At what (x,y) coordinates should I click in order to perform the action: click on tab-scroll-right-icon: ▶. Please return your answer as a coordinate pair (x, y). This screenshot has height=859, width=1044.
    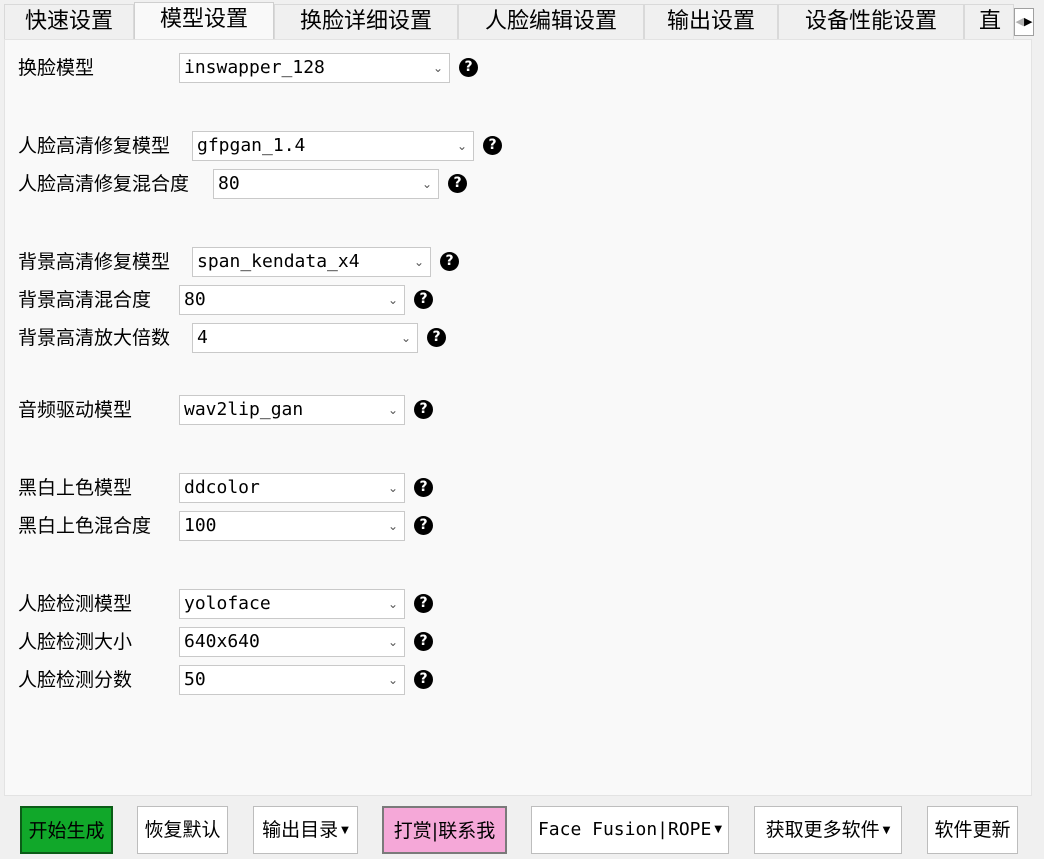
    Looking at the image, I should click on (1028, 21).